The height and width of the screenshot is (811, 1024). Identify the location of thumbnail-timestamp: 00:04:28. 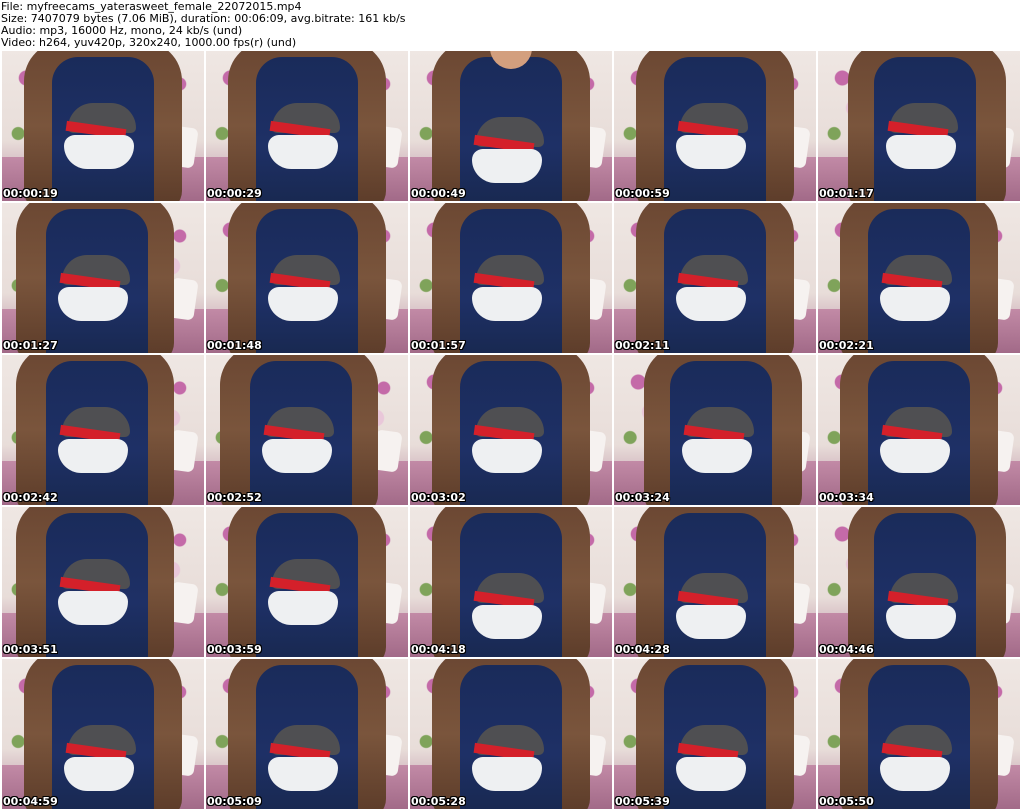
(642, 649).